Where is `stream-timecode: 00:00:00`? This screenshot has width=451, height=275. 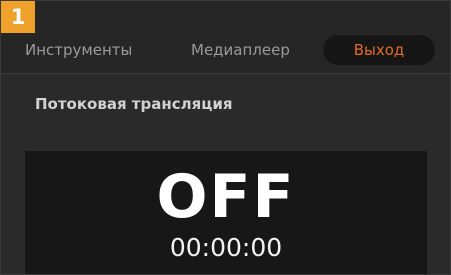
stream-timecode: 00:00:00 is located at coordinates (226, 247).